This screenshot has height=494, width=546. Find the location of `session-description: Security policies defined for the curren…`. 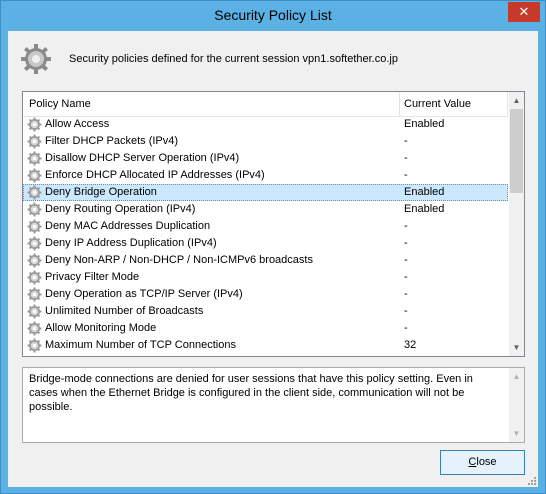

session-description: Security policies defined for the curren… is located at coordinates (233, 59).